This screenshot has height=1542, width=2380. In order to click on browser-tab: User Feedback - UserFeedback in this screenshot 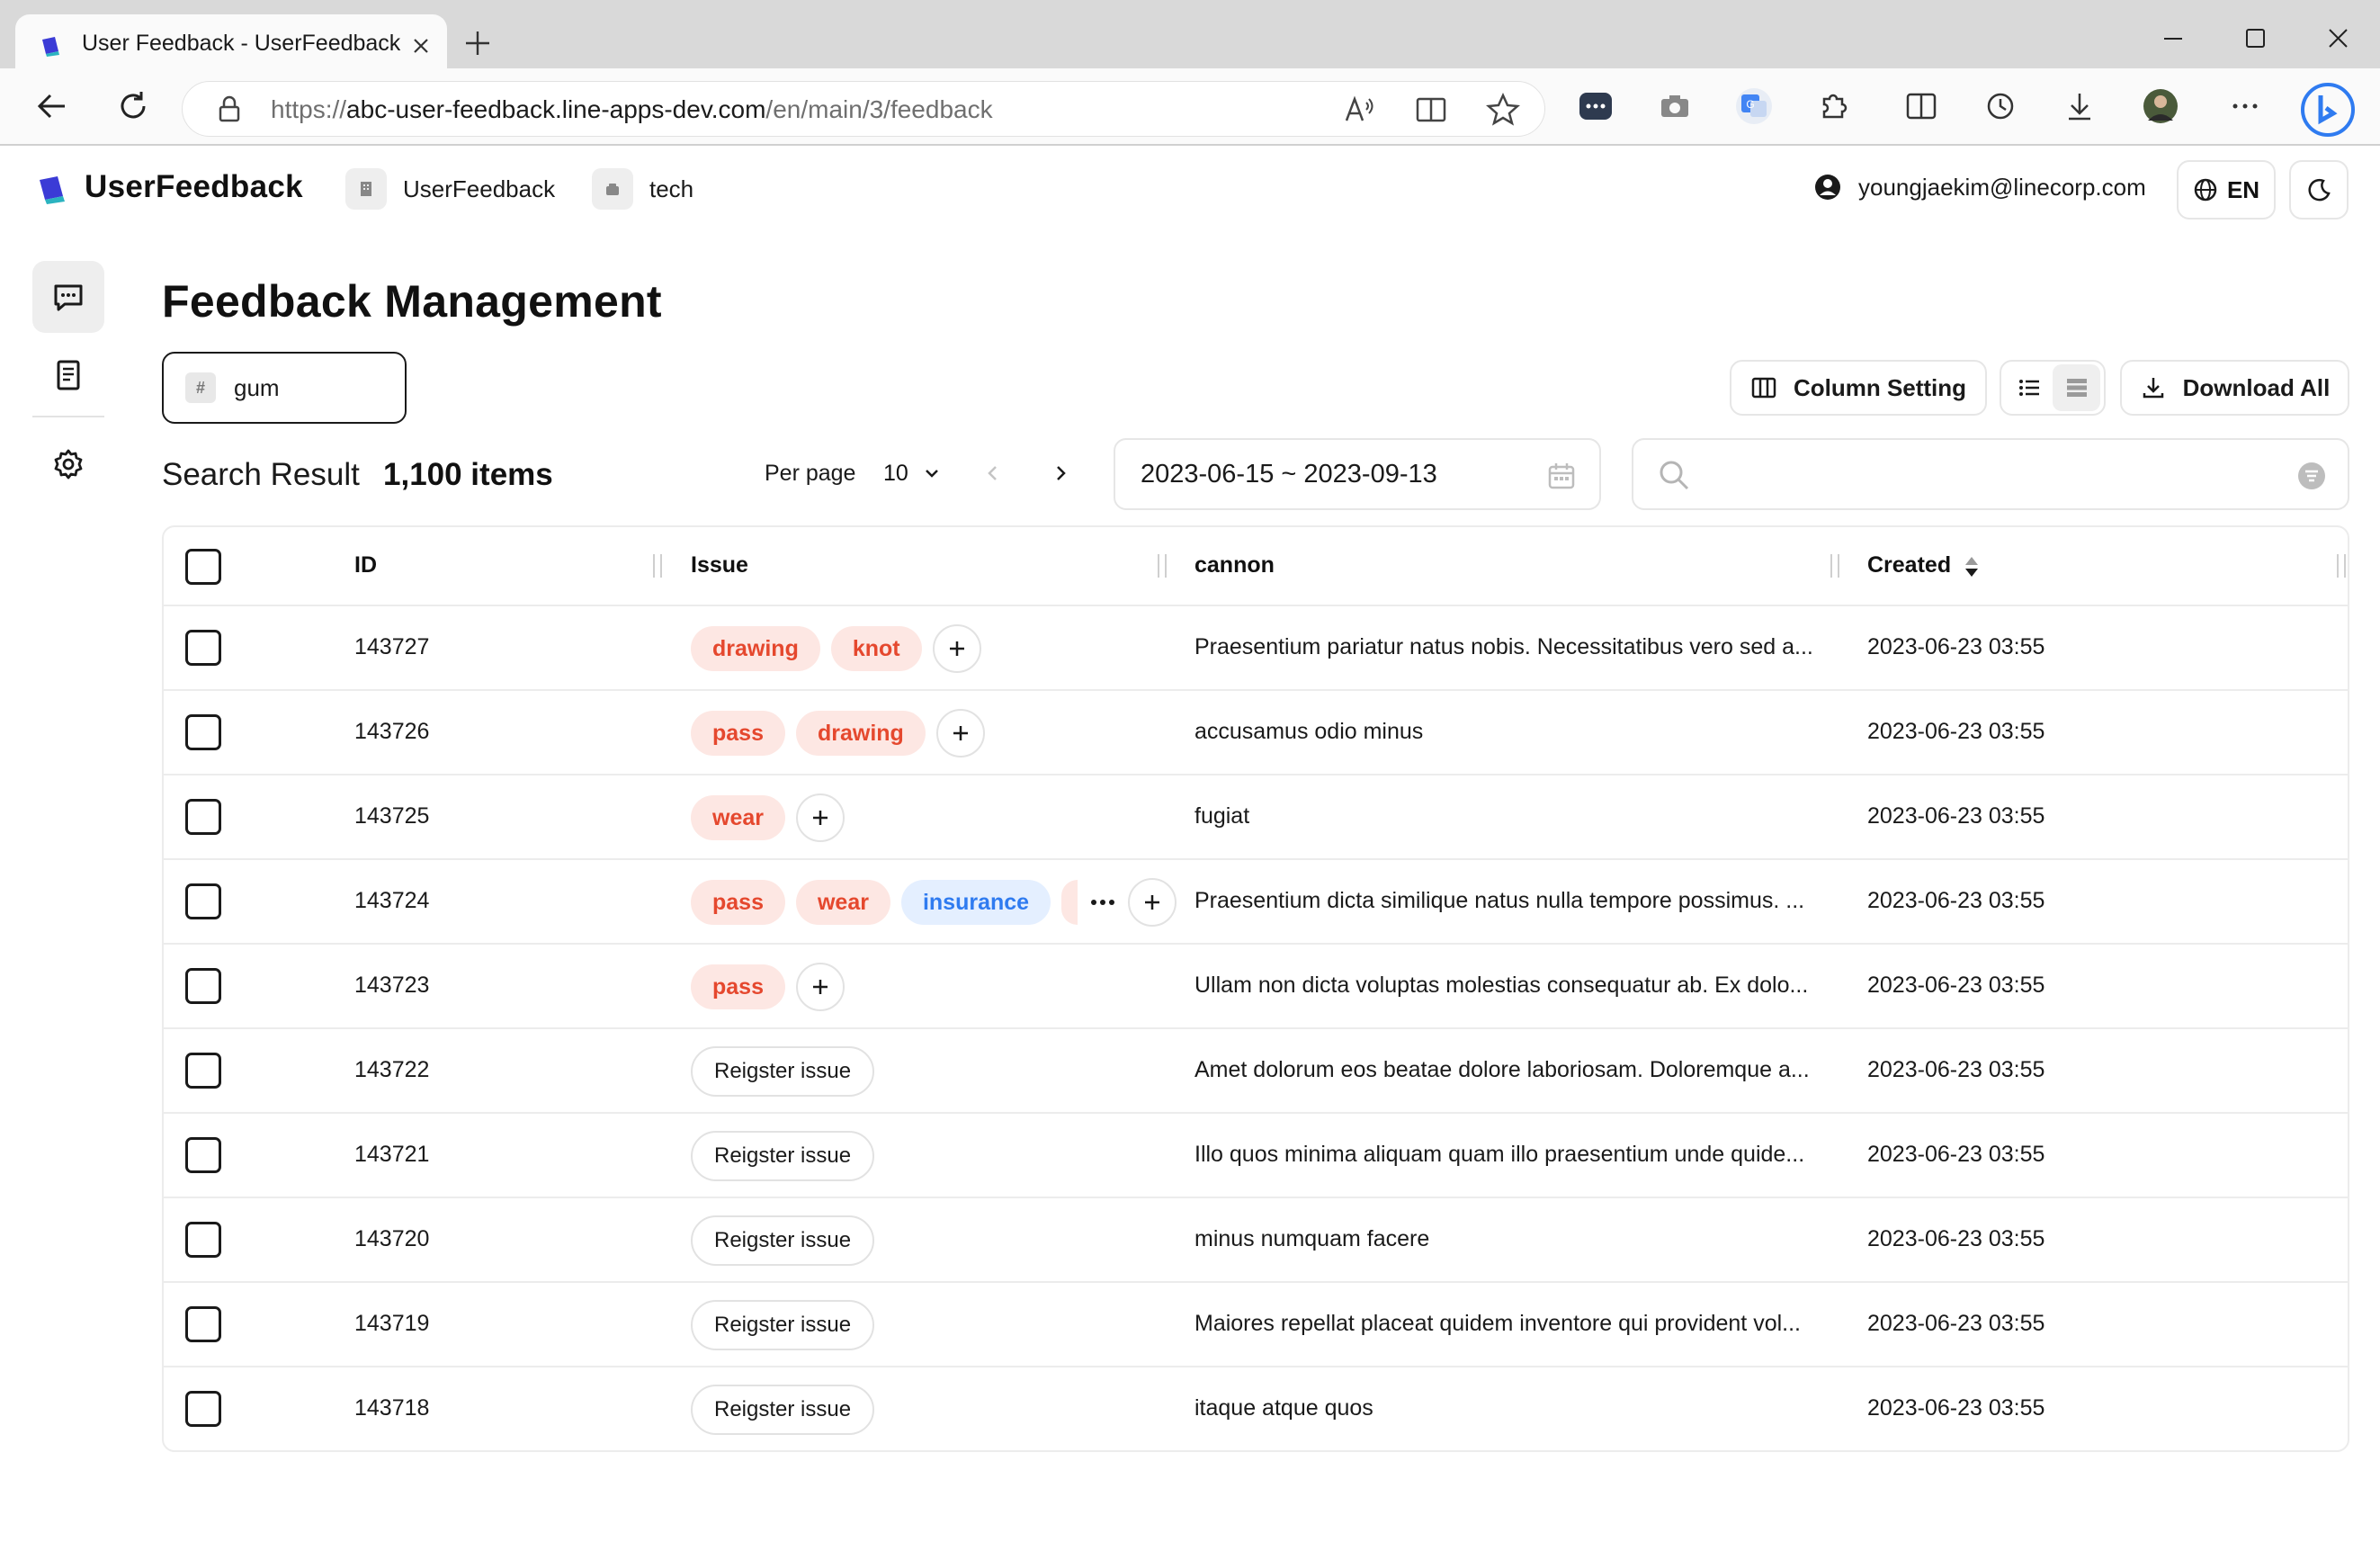, I will do `click(231, 45)`.